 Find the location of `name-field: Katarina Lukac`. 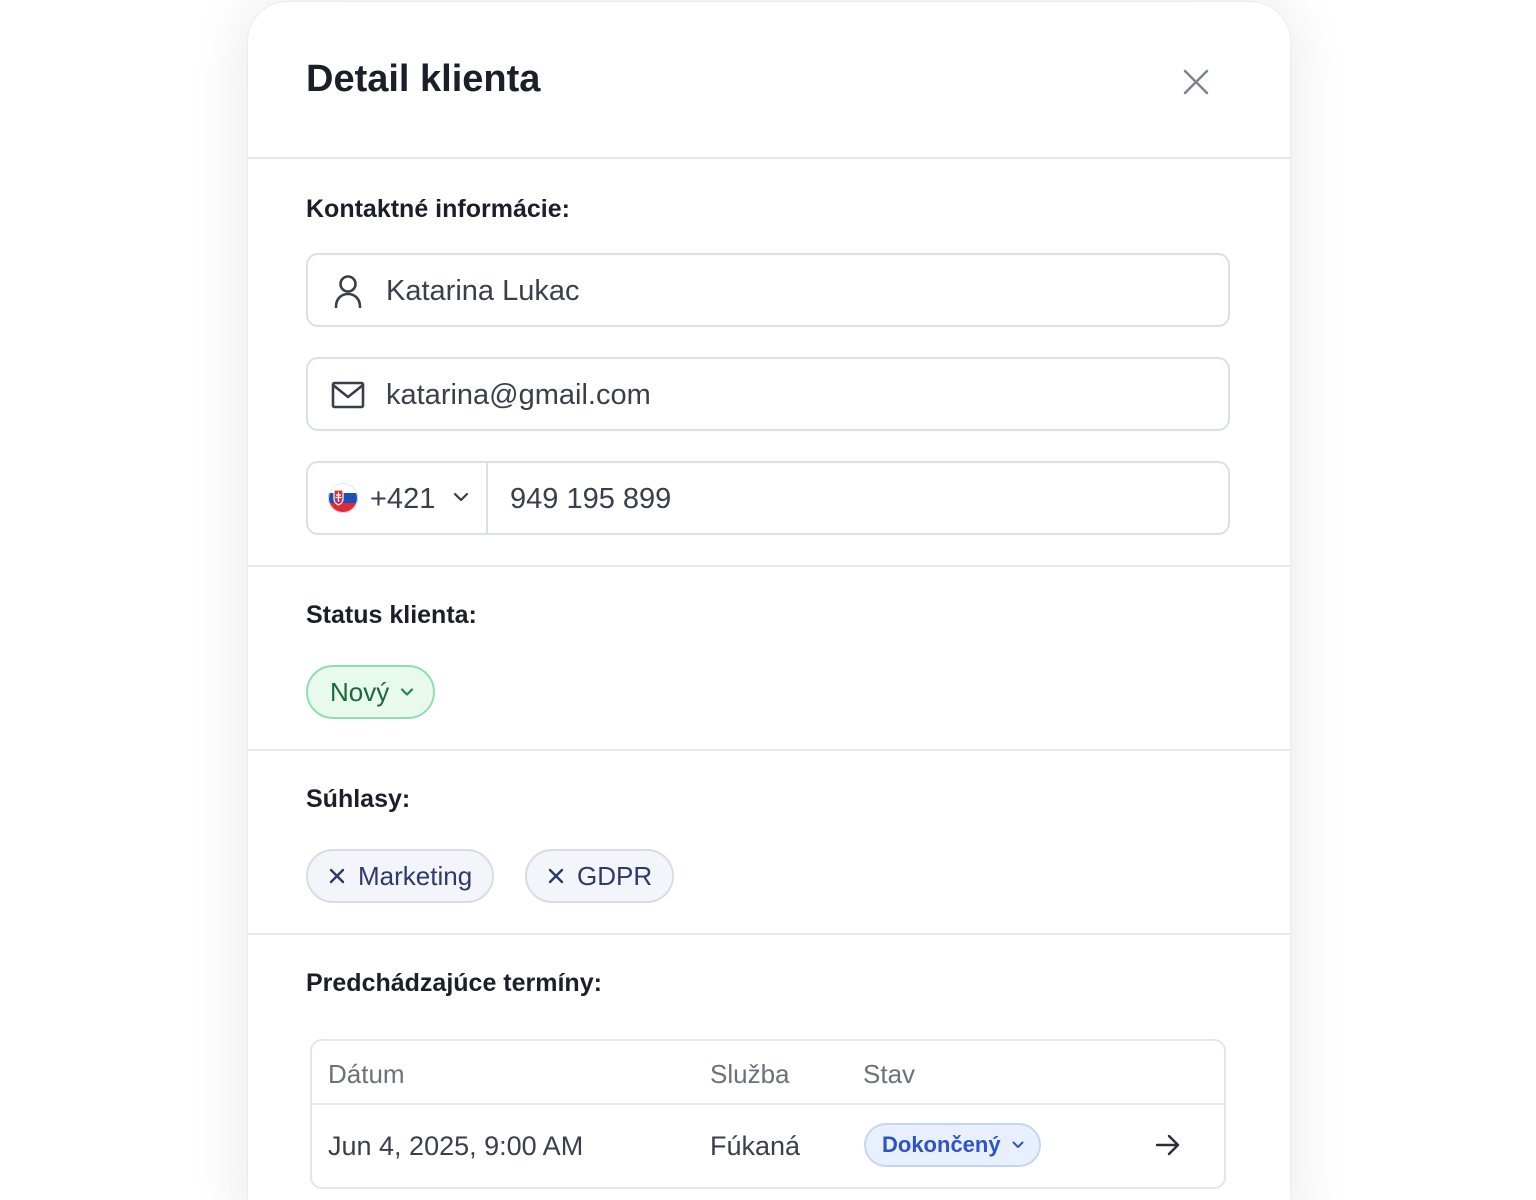

name-field: Katarina Lukac is located at coordinates (768, 290).